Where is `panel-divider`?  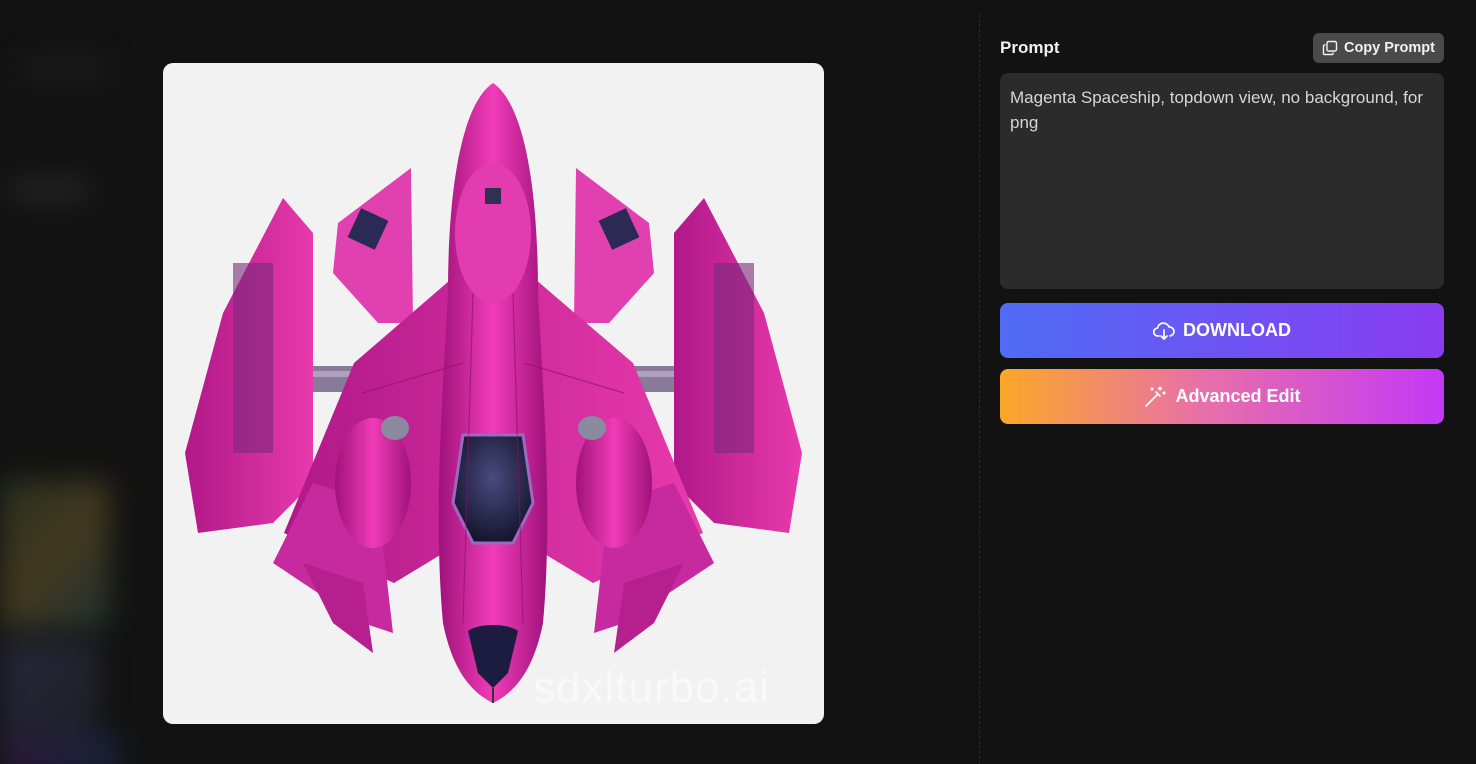 panel-divider is located at coordinates (979, 389).